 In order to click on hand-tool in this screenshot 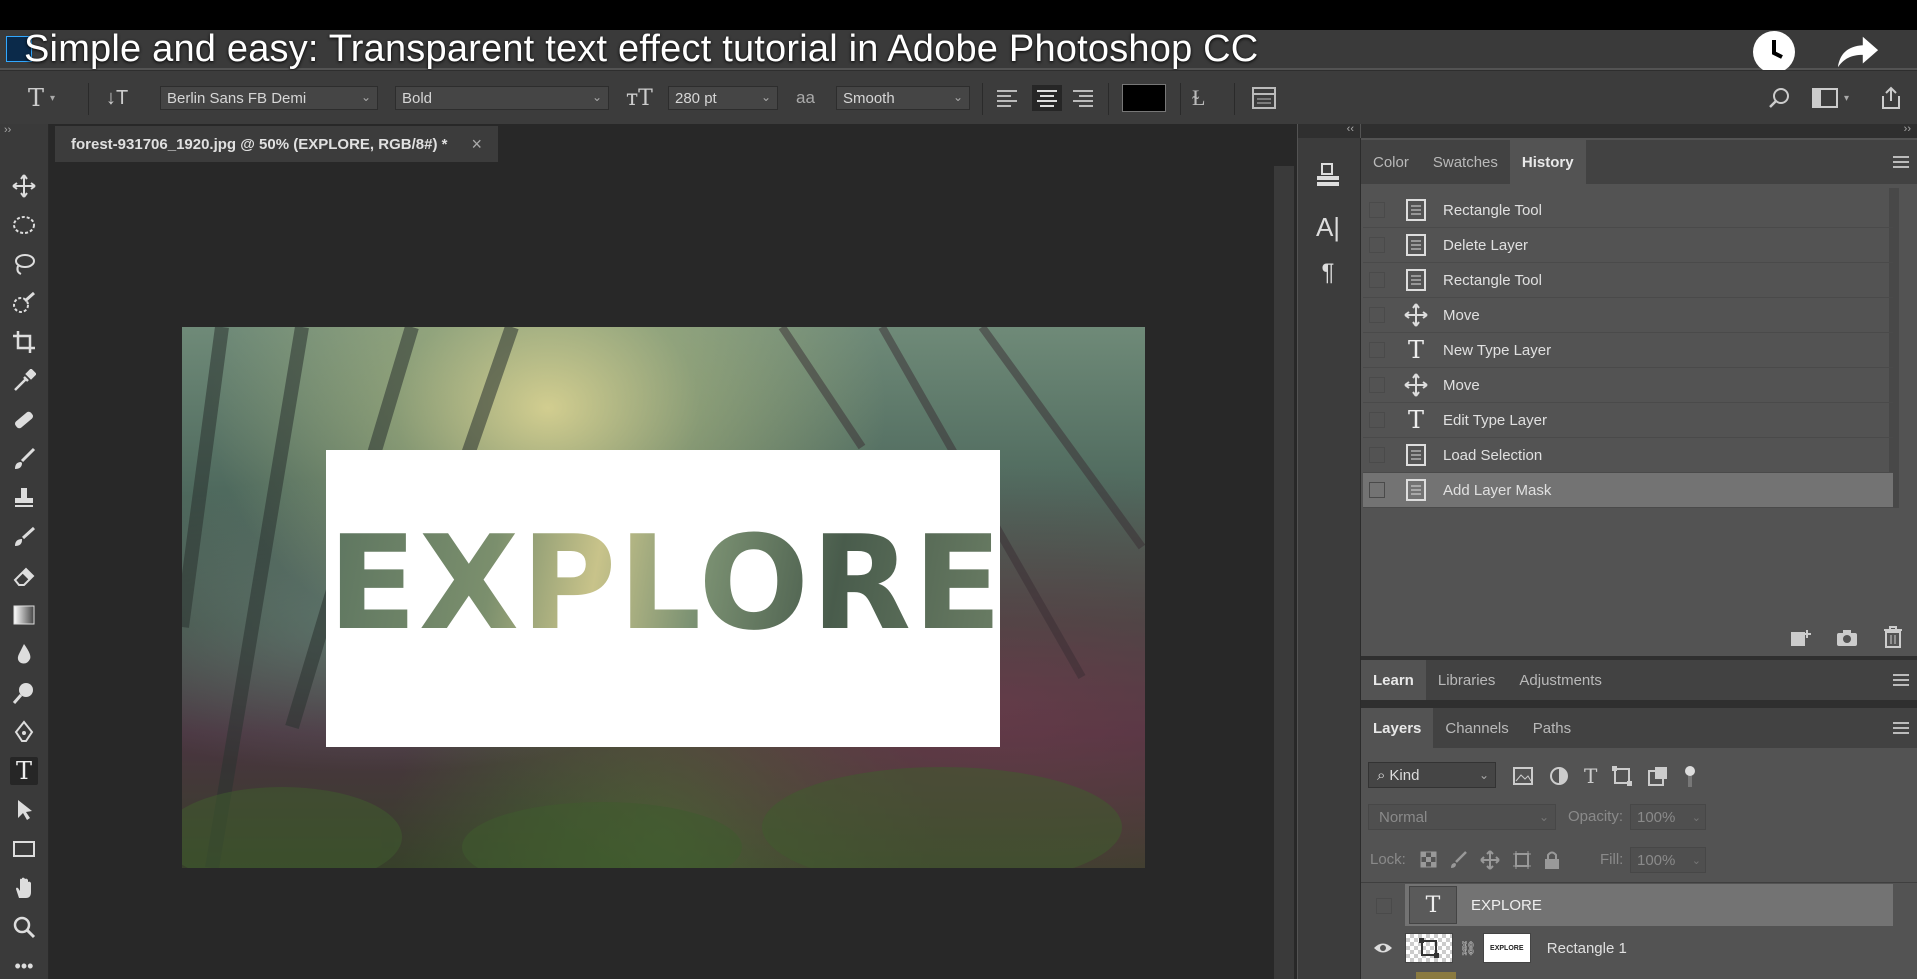, I will do `click(24, 888)`.